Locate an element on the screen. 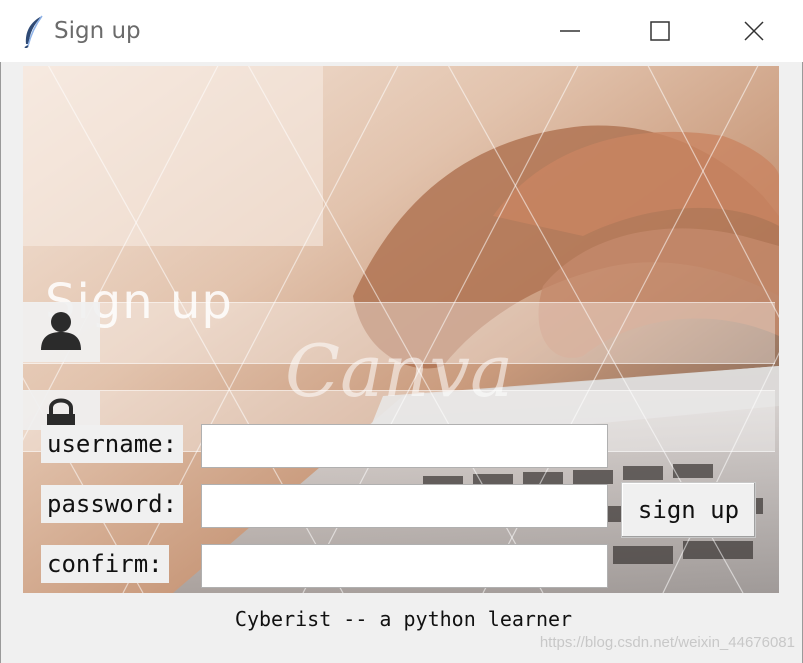  close-button is located at coordinates (754, 31).